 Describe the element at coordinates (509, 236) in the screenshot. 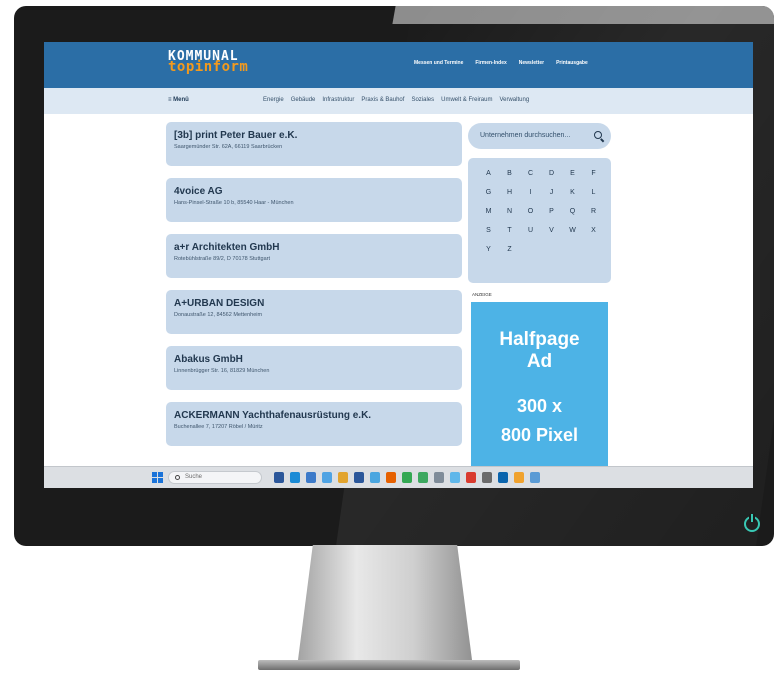

I see `letter-link: T` at that location.